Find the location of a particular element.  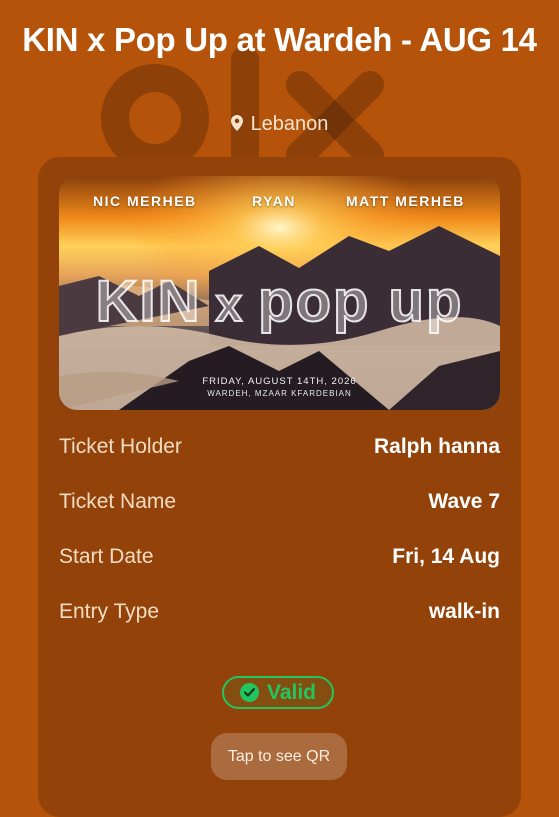

detail-label: Ticket Name is located at coordinates (118, 501).